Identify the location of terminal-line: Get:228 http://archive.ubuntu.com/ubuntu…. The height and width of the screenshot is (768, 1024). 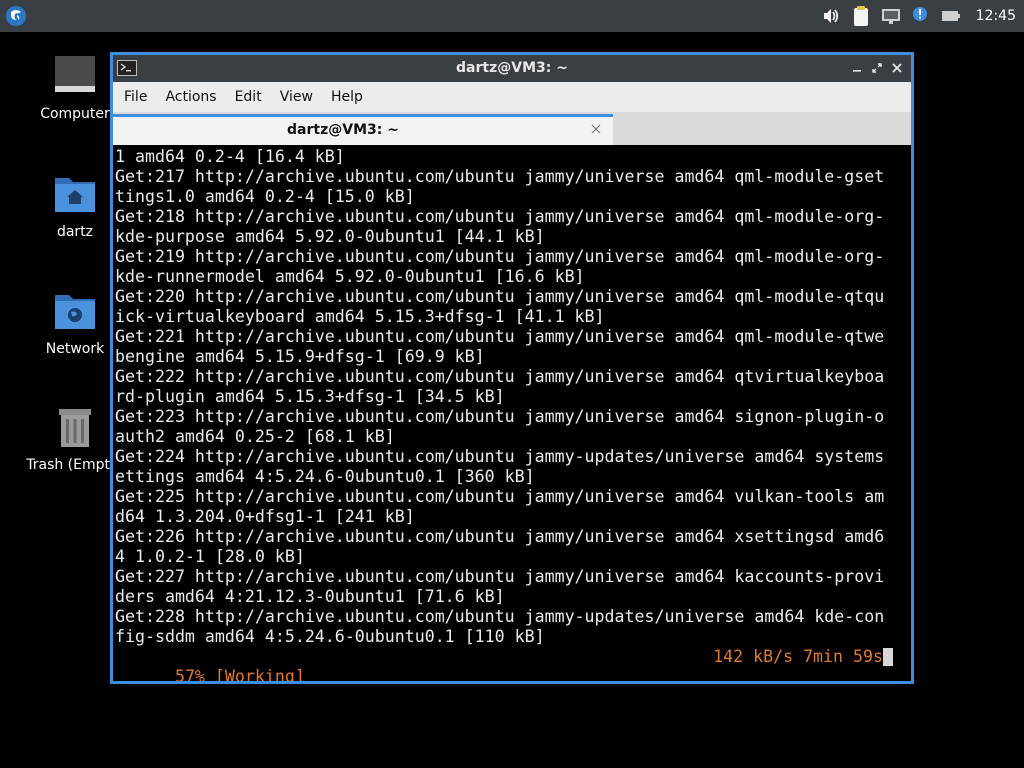
(500, 616).